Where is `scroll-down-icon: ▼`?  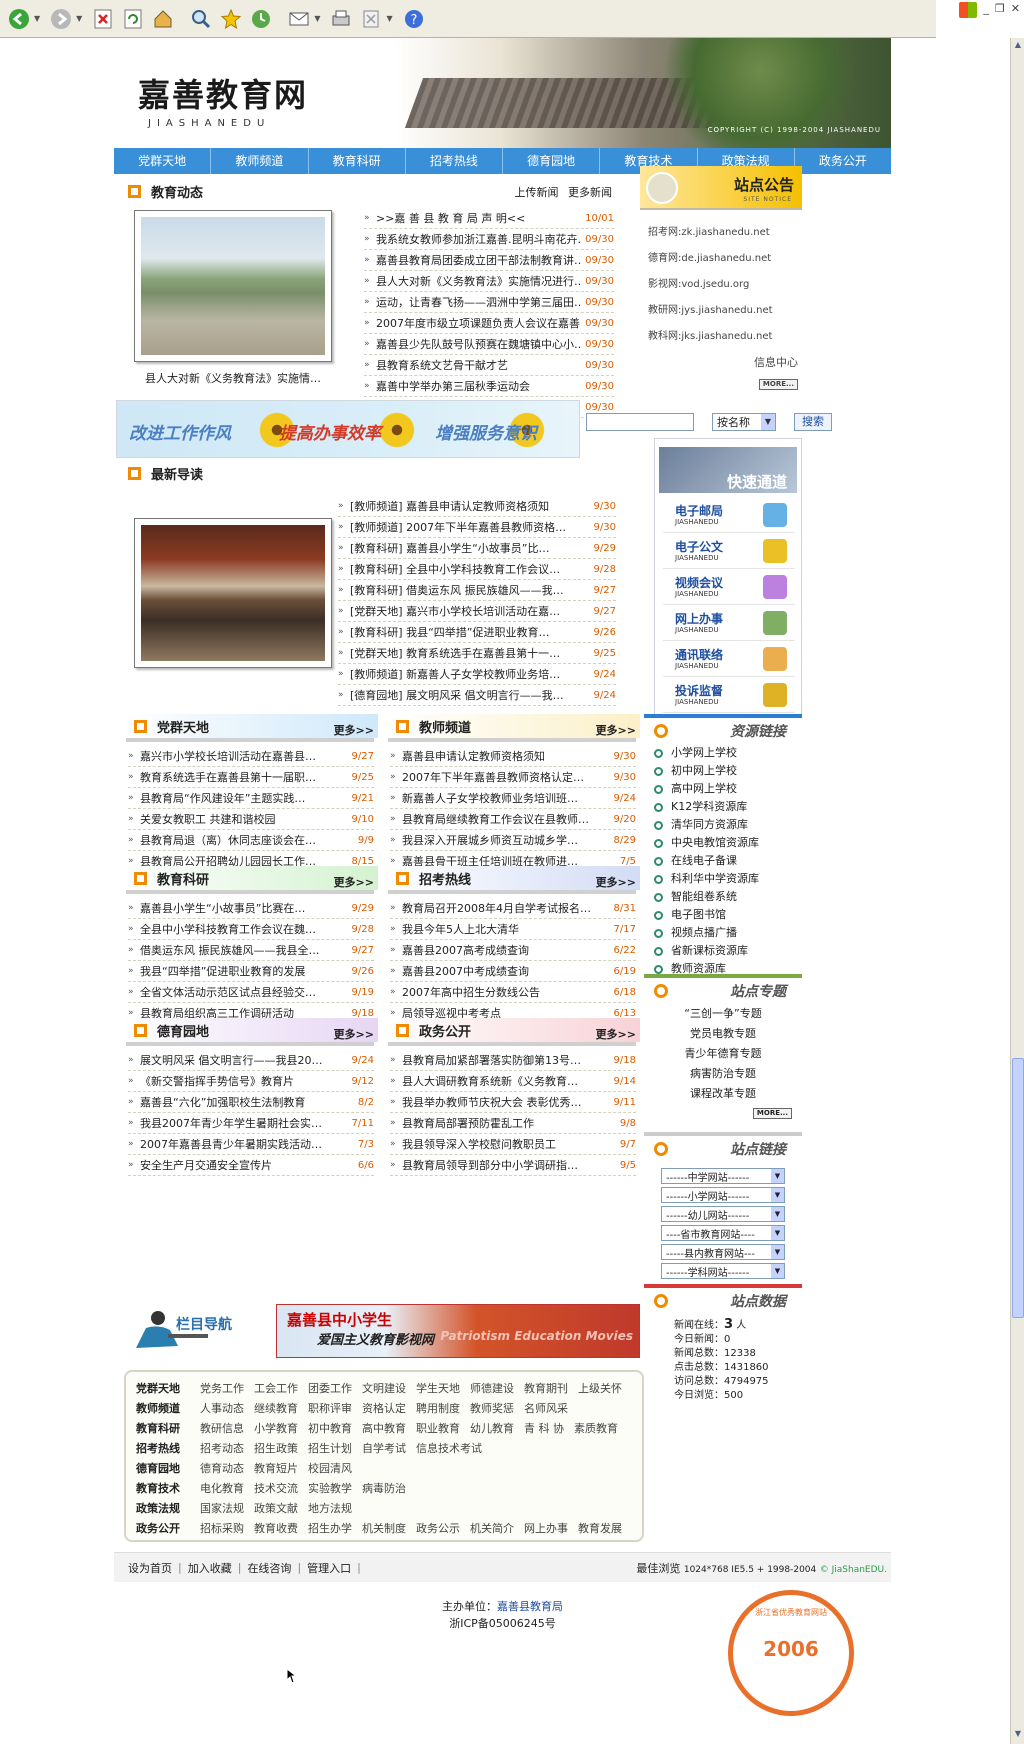
scroll-down-icon: ▼ is located at coordinates (1018, 1734).